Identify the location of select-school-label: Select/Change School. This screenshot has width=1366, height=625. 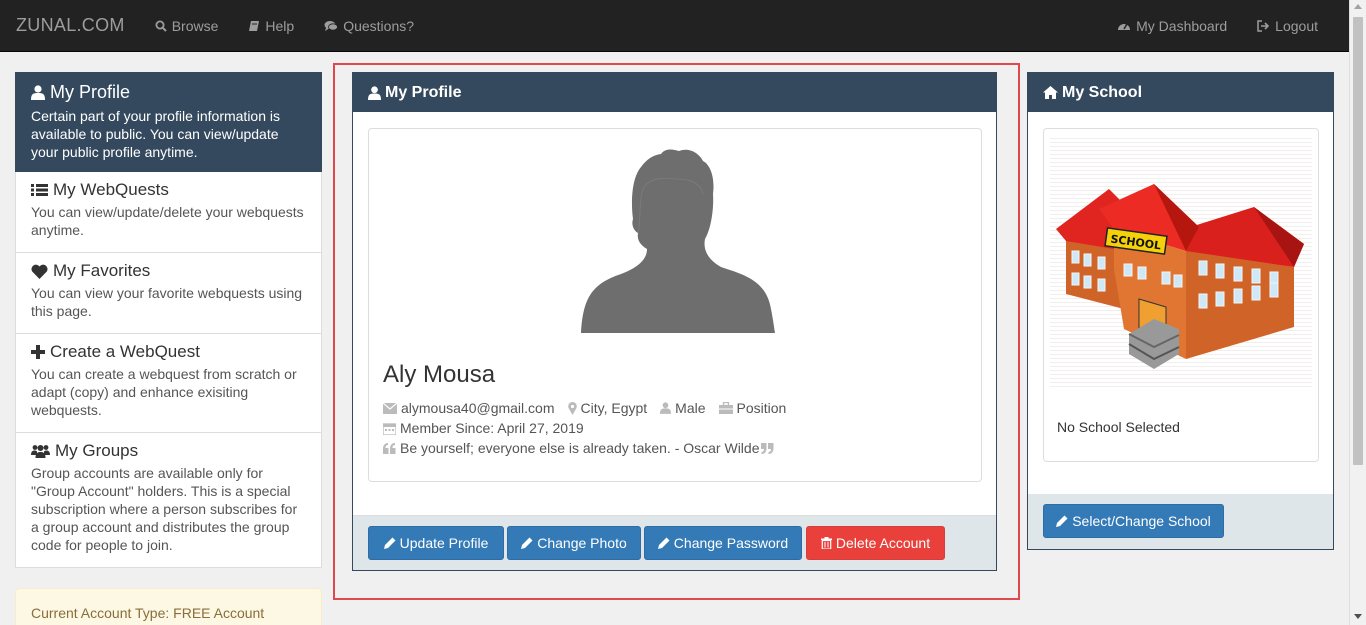
(1141, 521).